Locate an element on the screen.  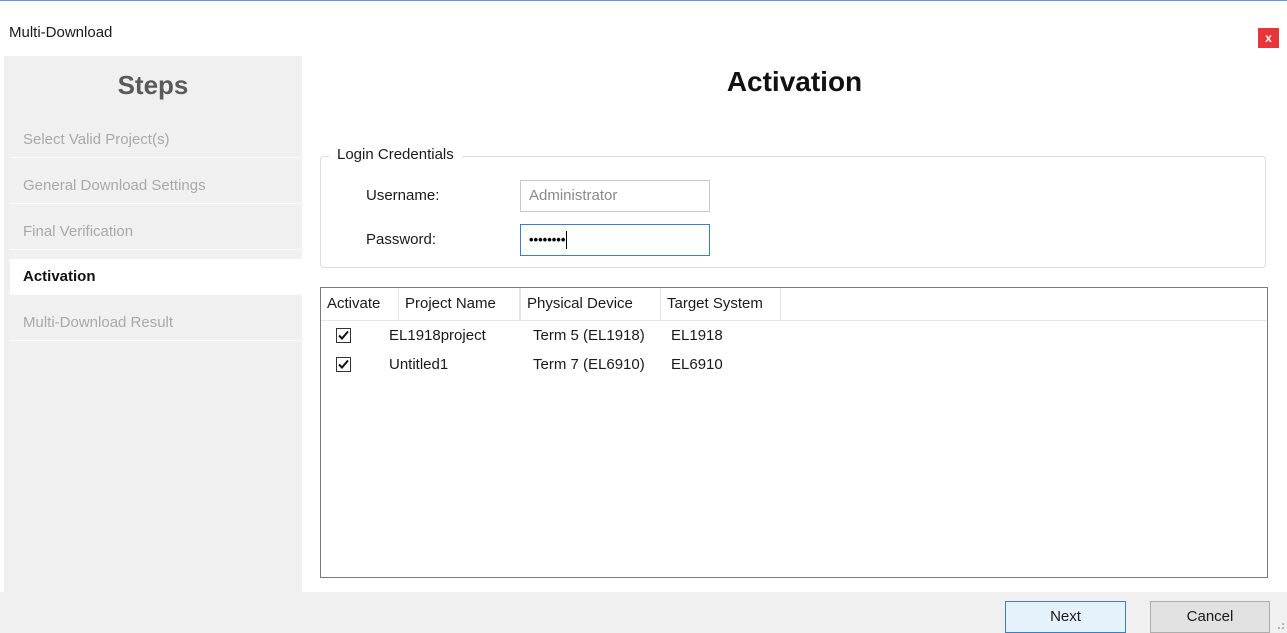
username-label: Username: is located at coordinates (403, 195).